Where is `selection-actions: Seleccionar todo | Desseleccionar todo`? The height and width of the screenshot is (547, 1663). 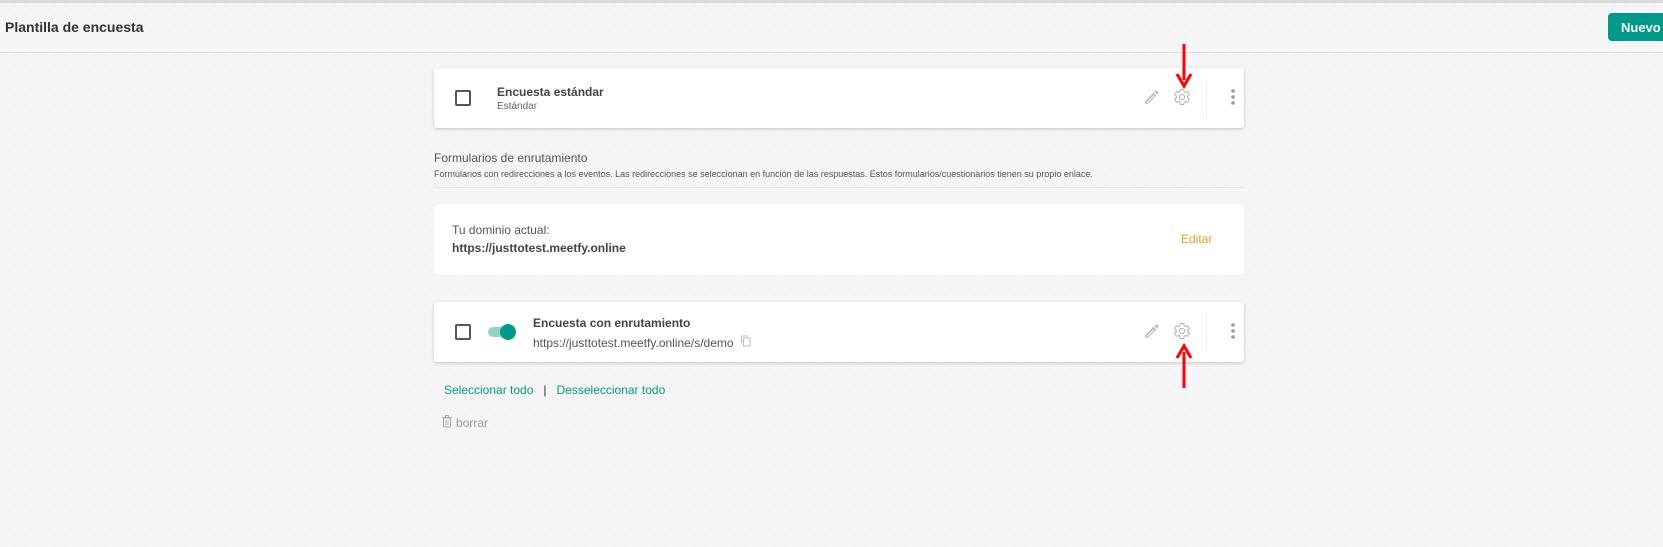
selection-actions: Seleccionar todo | Desseleccionar todo is located at coordinates (554, 390).